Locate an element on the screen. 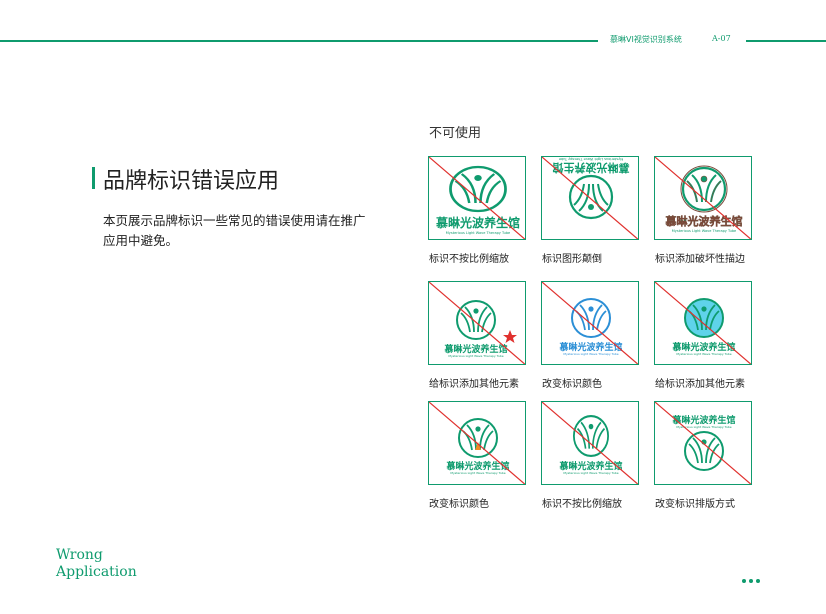  header-rule-right is located at coordinates (786, 41).